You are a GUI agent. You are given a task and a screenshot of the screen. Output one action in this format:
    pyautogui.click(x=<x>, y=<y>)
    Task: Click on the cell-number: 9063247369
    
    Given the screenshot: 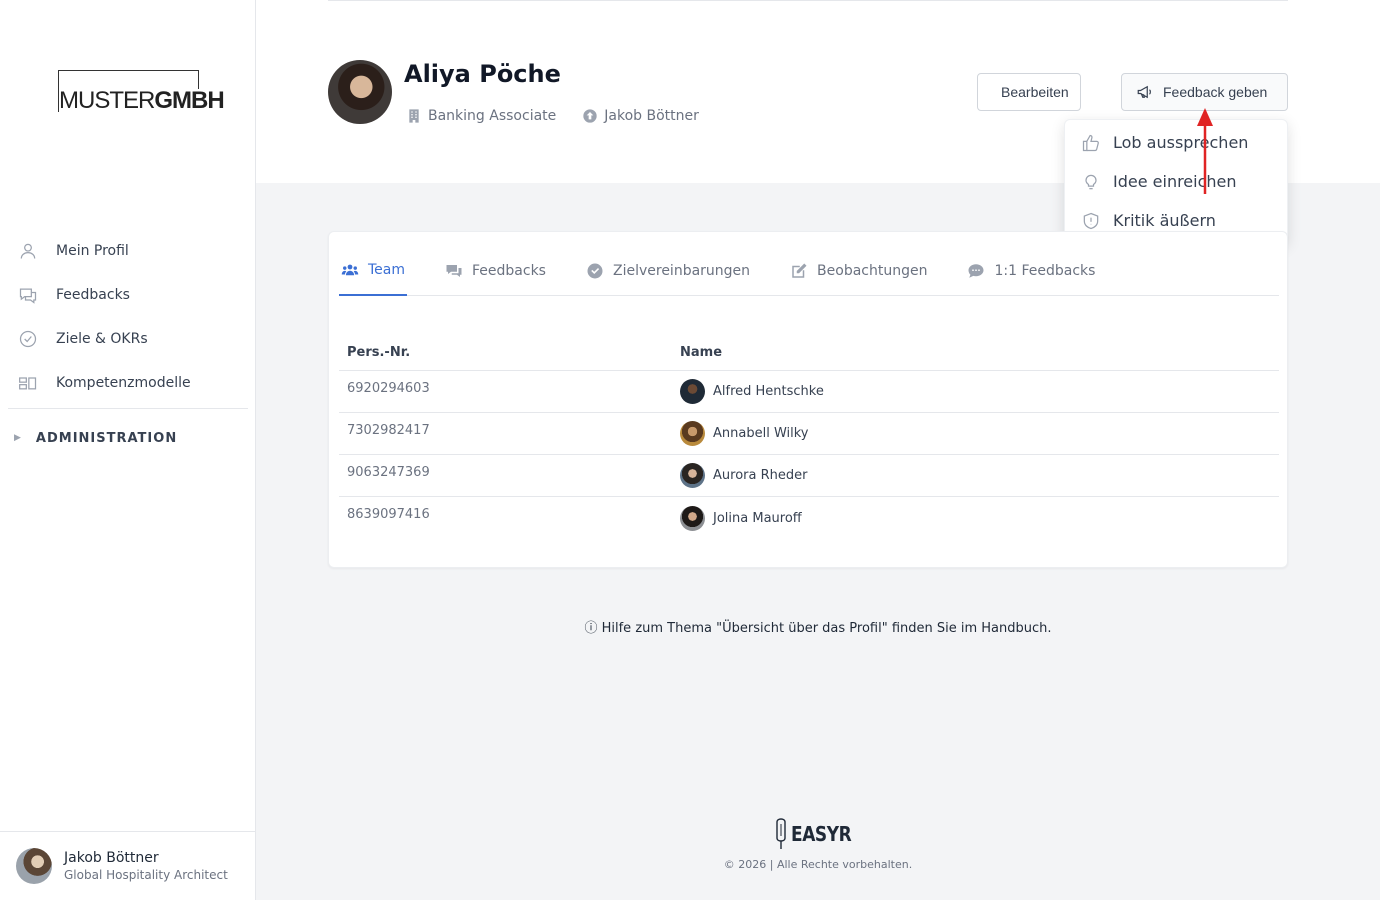 What is the action you would take?
    pyautogui.click(x=388, y=472)
    